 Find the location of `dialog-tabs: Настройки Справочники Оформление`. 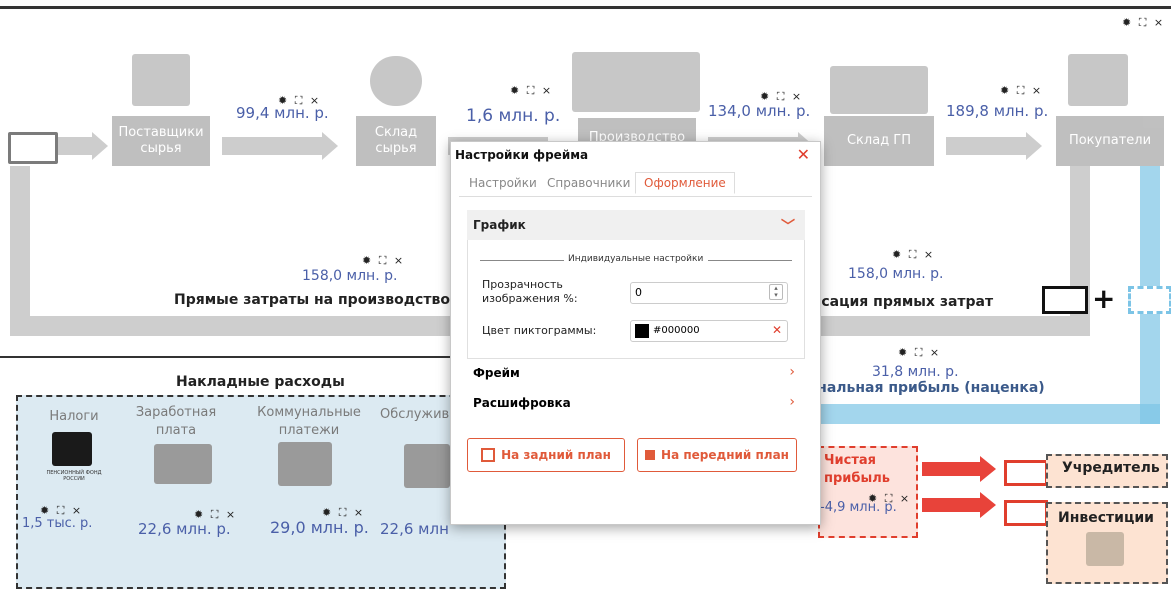

dialog-tabs: Настройки Справочники Оформление is located at coordinates (635, 184).